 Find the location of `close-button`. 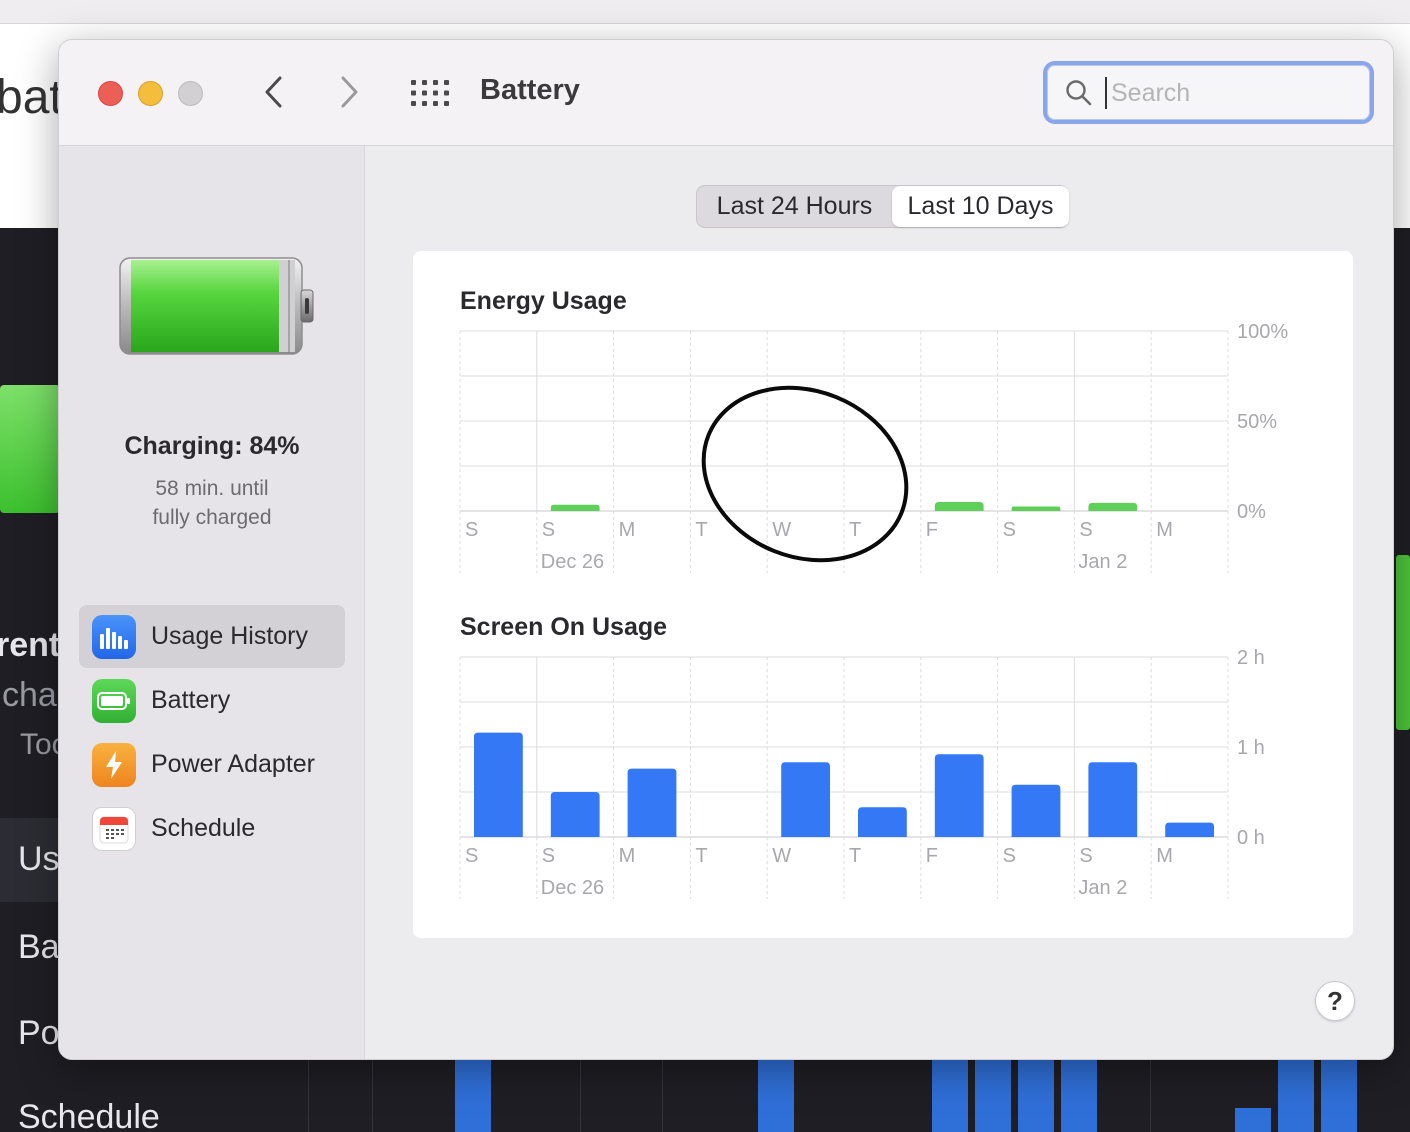

close-button is located at coordinates (110, 93).